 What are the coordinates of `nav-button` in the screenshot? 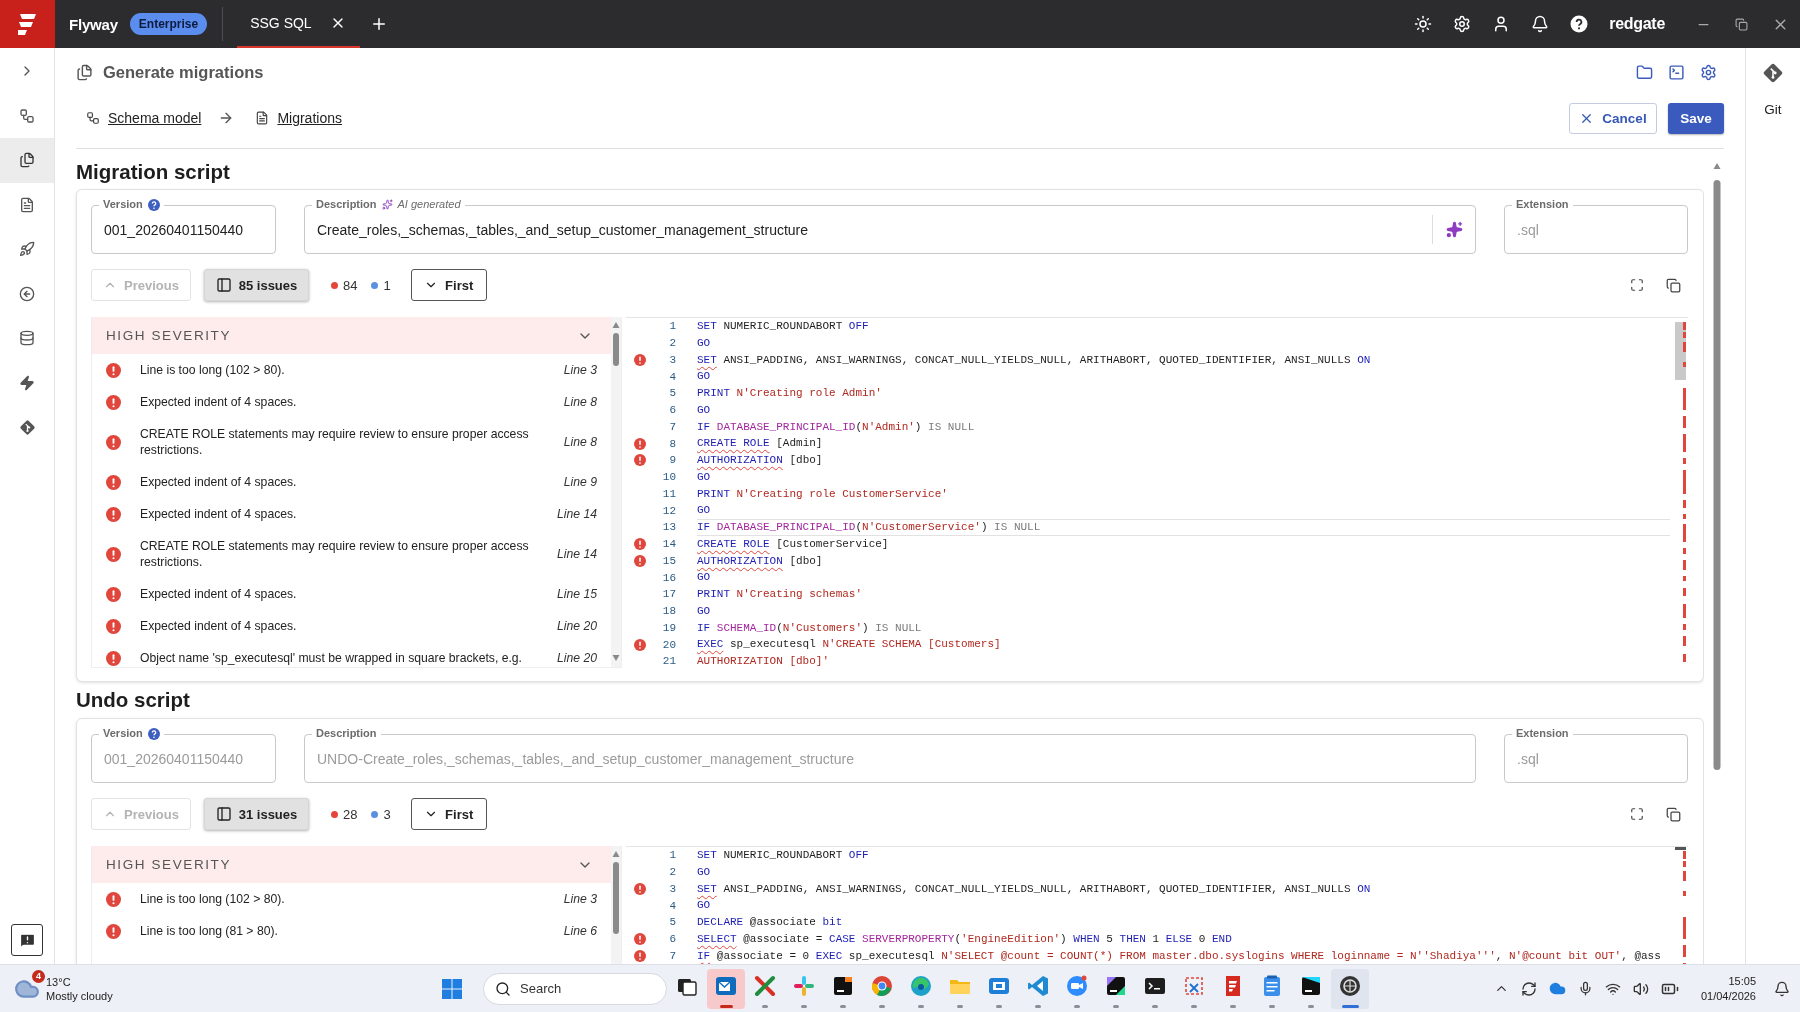 It's located at (27, 160).